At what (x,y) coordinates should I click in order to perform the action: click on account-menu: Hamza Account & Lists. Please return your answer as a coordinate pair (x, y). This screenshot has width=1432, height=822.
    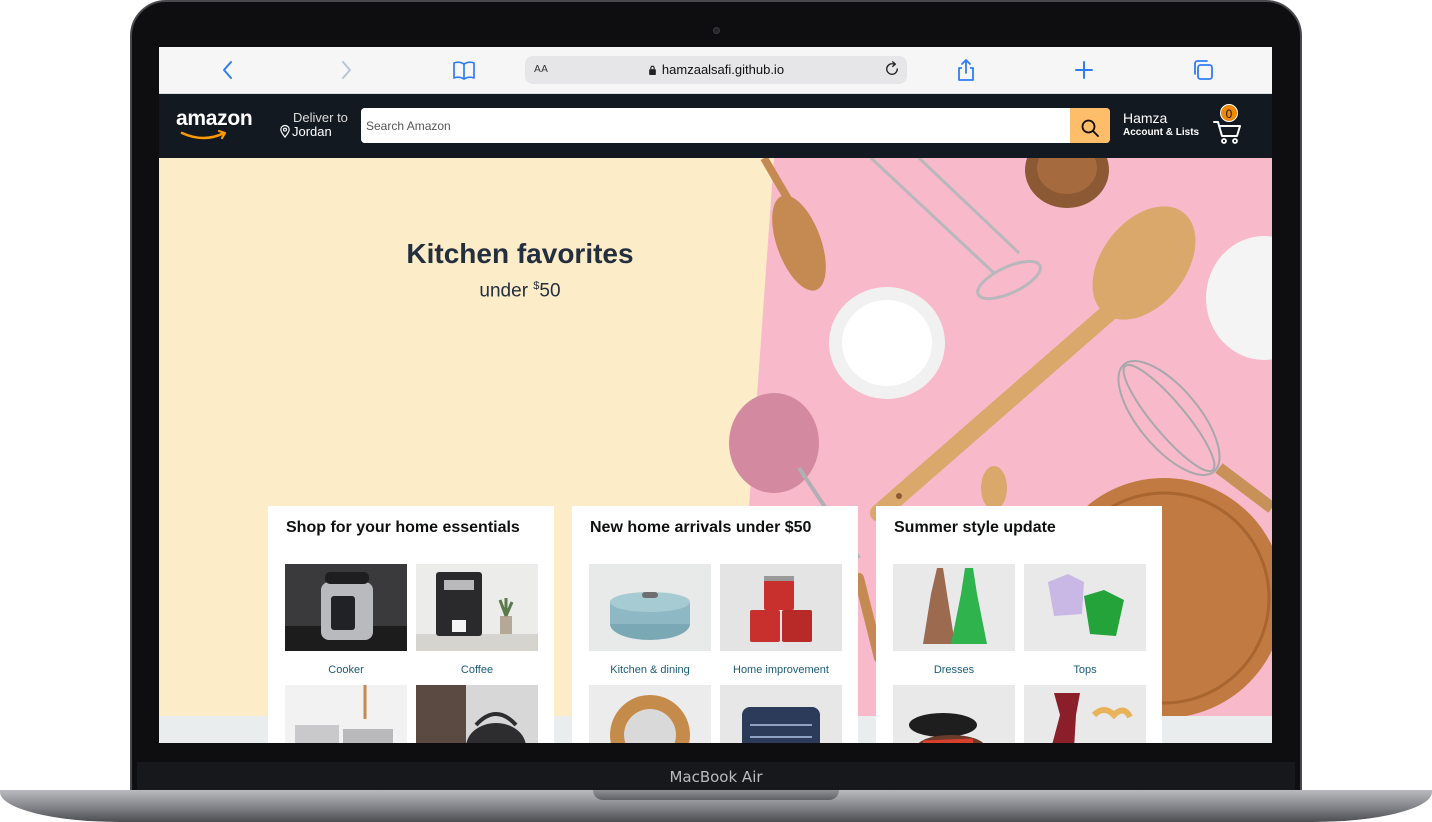
    Looking at the image, I should click on (1161, 125).